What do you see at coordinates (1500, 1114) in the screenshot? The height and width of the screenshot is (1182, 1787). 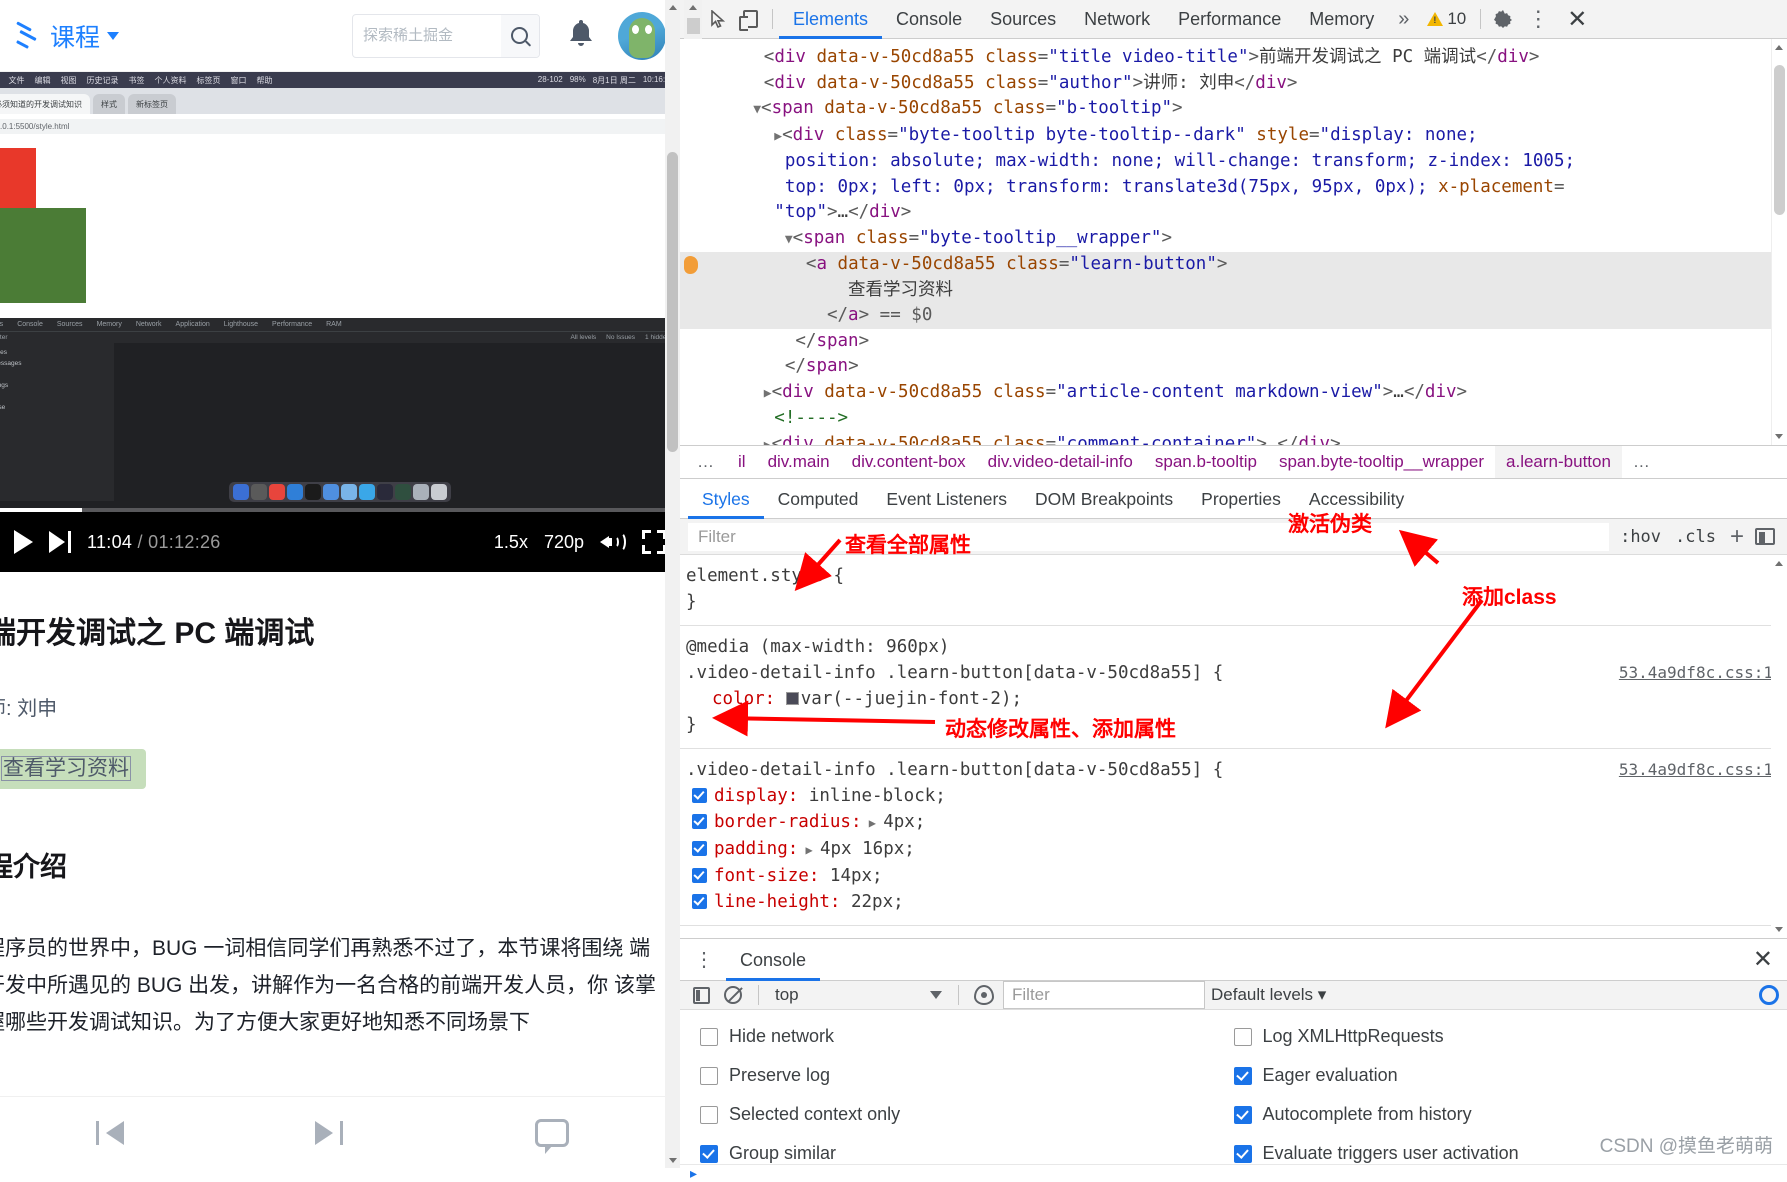 I see `console-setting-row: Autocomplete from history` at bounding box center [1500, 1114].